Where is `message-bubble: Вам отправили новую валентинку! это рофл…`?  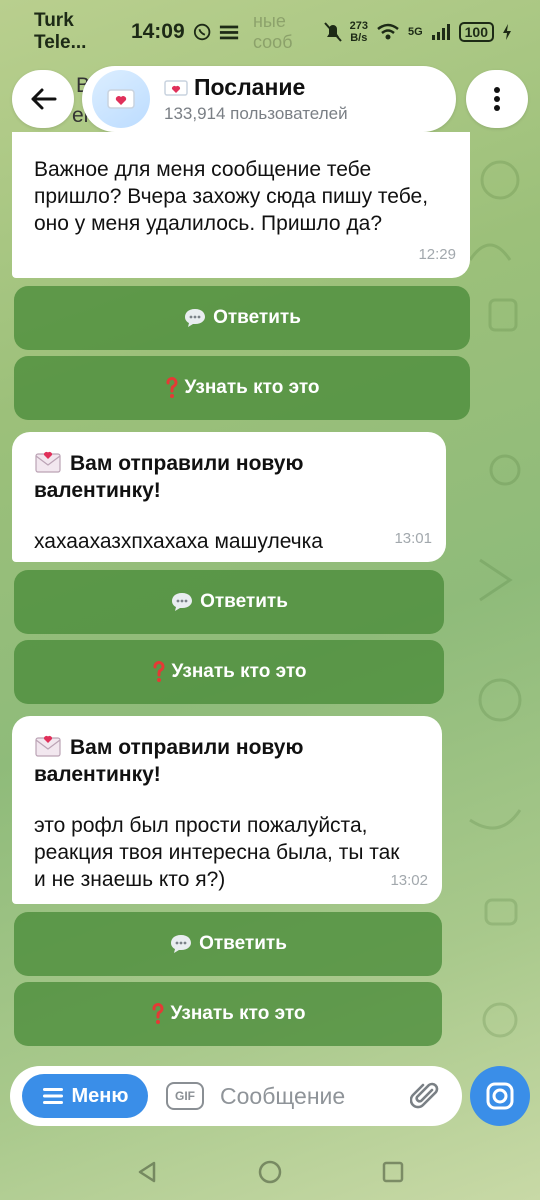 message-bubble: Вам отправили новую валентинку! это рофл… is located at coordinates (227, 810).